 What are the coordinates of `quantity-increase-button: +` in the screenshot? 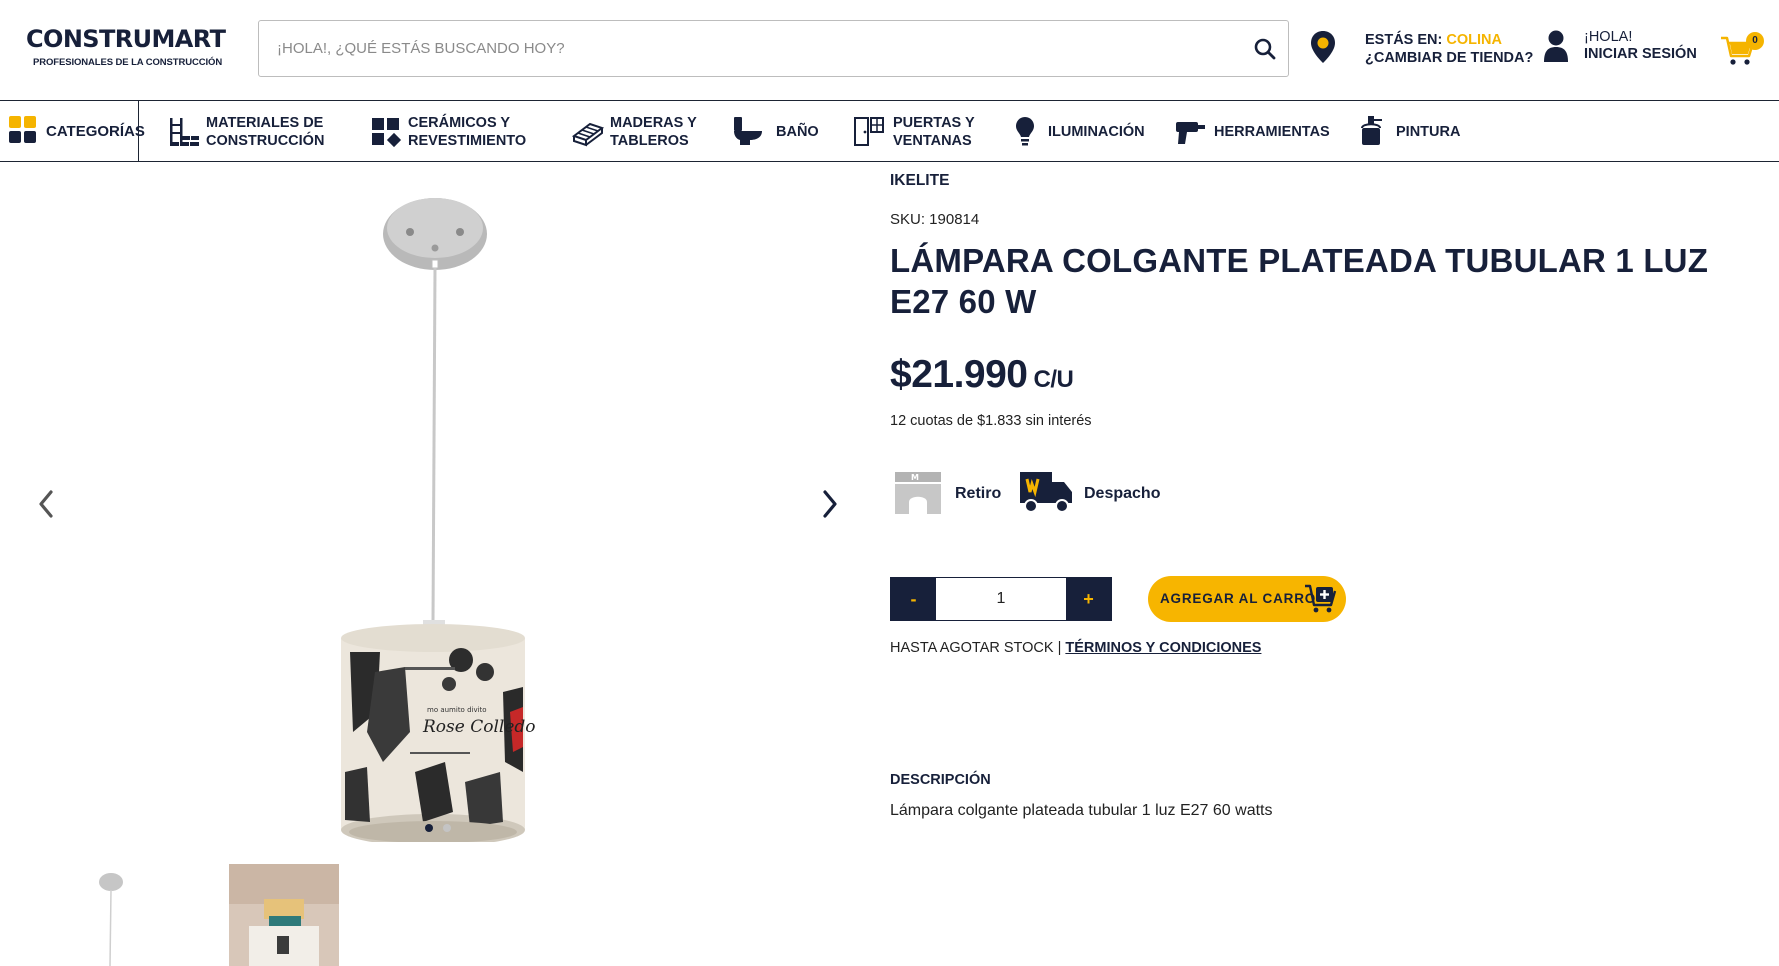 It's located at (1088, 599).